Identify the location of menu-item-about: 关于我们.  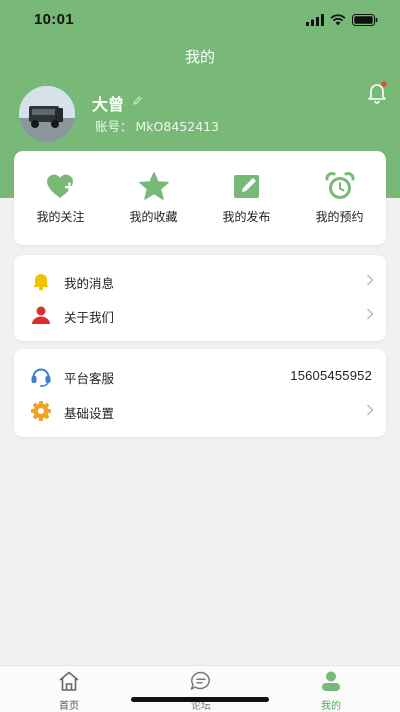
(200, 315).